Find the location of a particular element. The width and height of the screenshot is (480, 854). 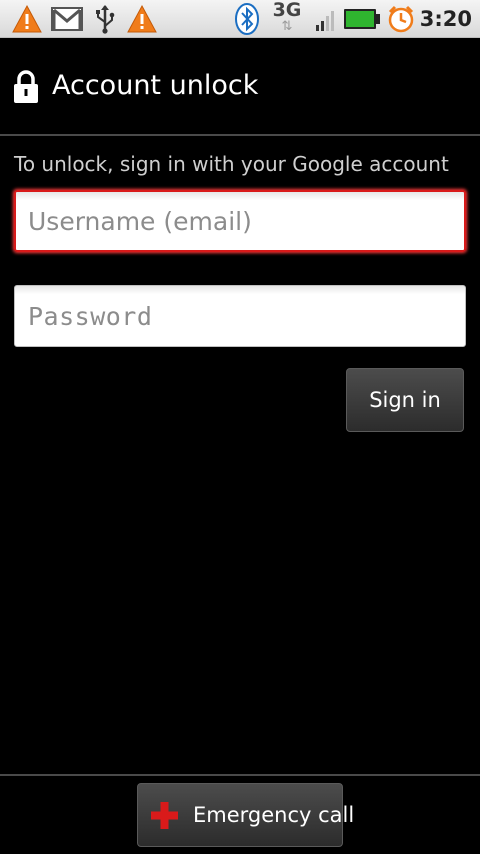

emergency-call-label: Emergency call is located at coordinates (274, 815).